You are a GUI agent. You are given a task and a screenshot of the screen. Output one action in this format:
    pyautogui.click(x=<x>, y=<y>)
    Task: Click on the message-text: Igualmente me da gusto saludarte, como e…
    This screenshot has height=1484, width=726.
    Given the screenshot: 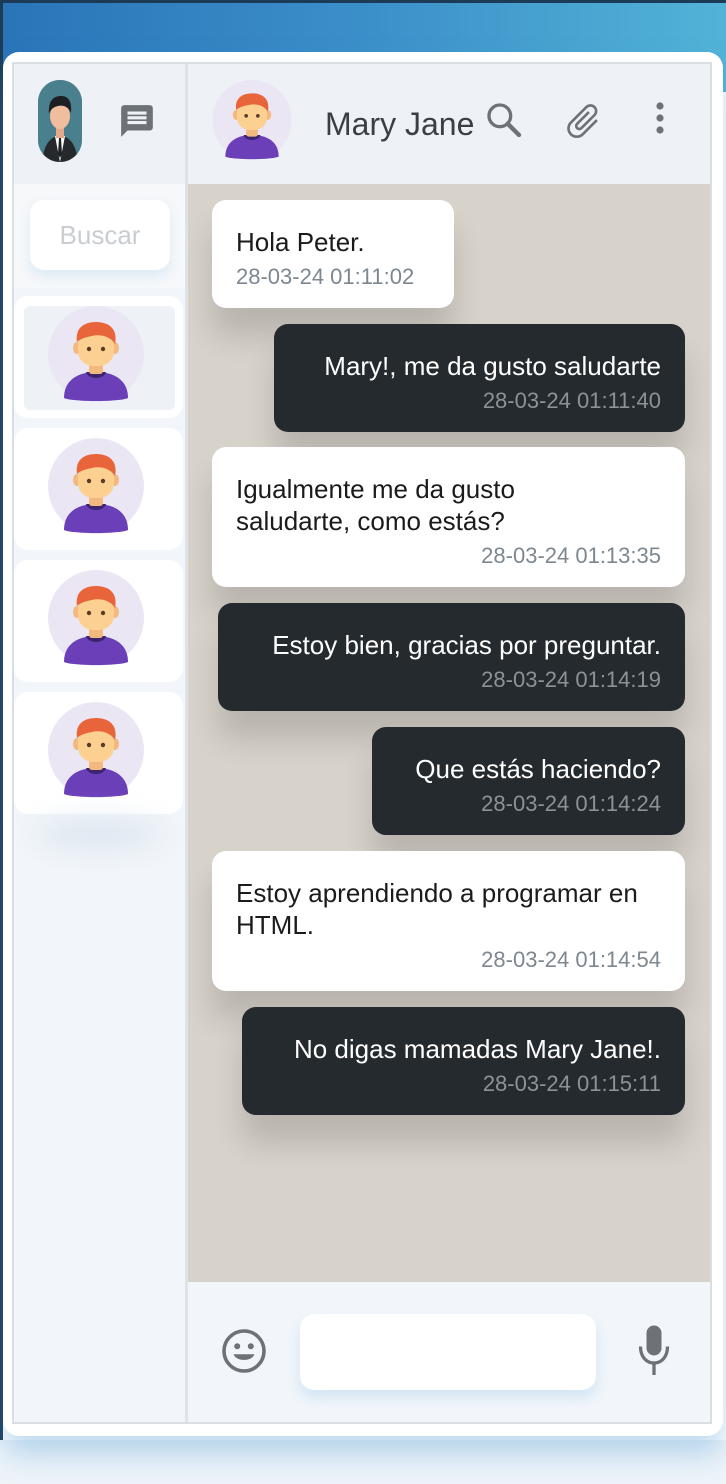 What is the action you would take?
    pyautogui.click(x=375, y=505)
    